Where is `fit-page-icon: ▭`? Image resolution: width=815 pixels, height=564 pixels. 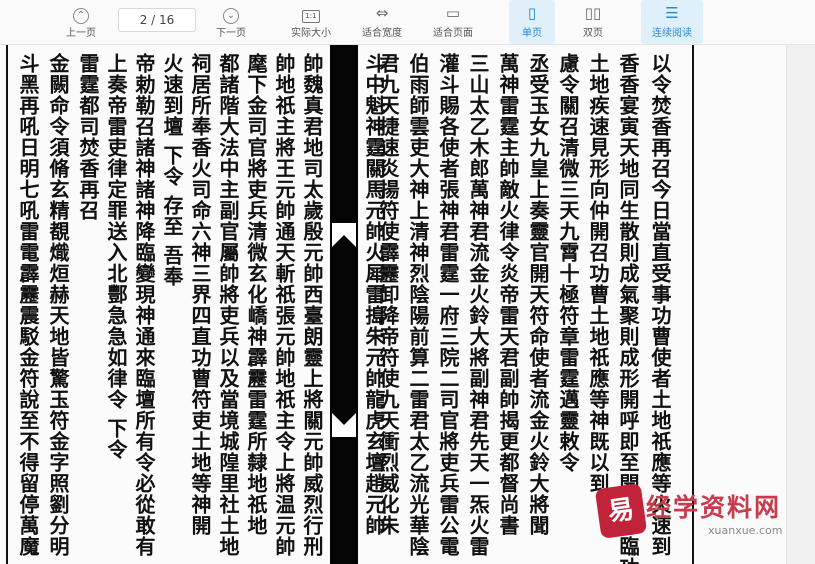
fit-page-icon: ▭ is located at coordinates (453, 13).